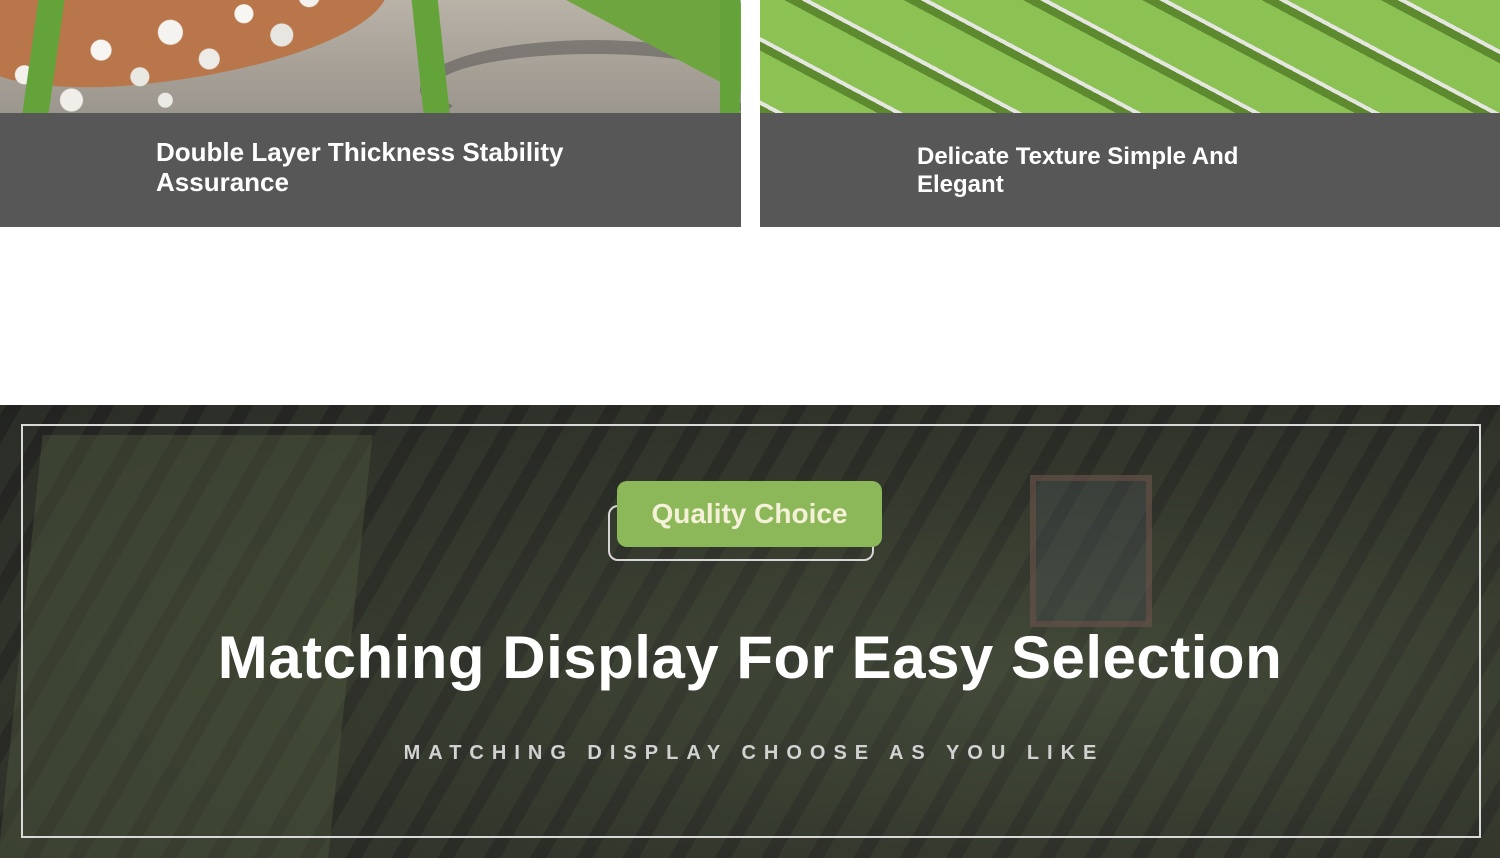  Describe the element at coordinates (370, 56) in the screenshot. I see `chair-leg-photo` at that location.